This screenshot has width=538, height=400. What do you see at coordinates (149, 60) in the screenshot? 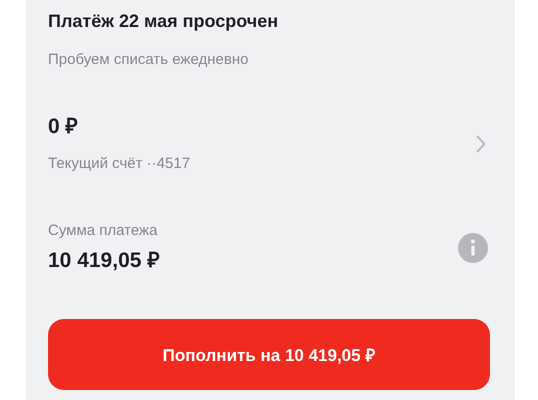
I see `retry-note: Пробуем списать ежедневно` at bounding box center [149, 60].